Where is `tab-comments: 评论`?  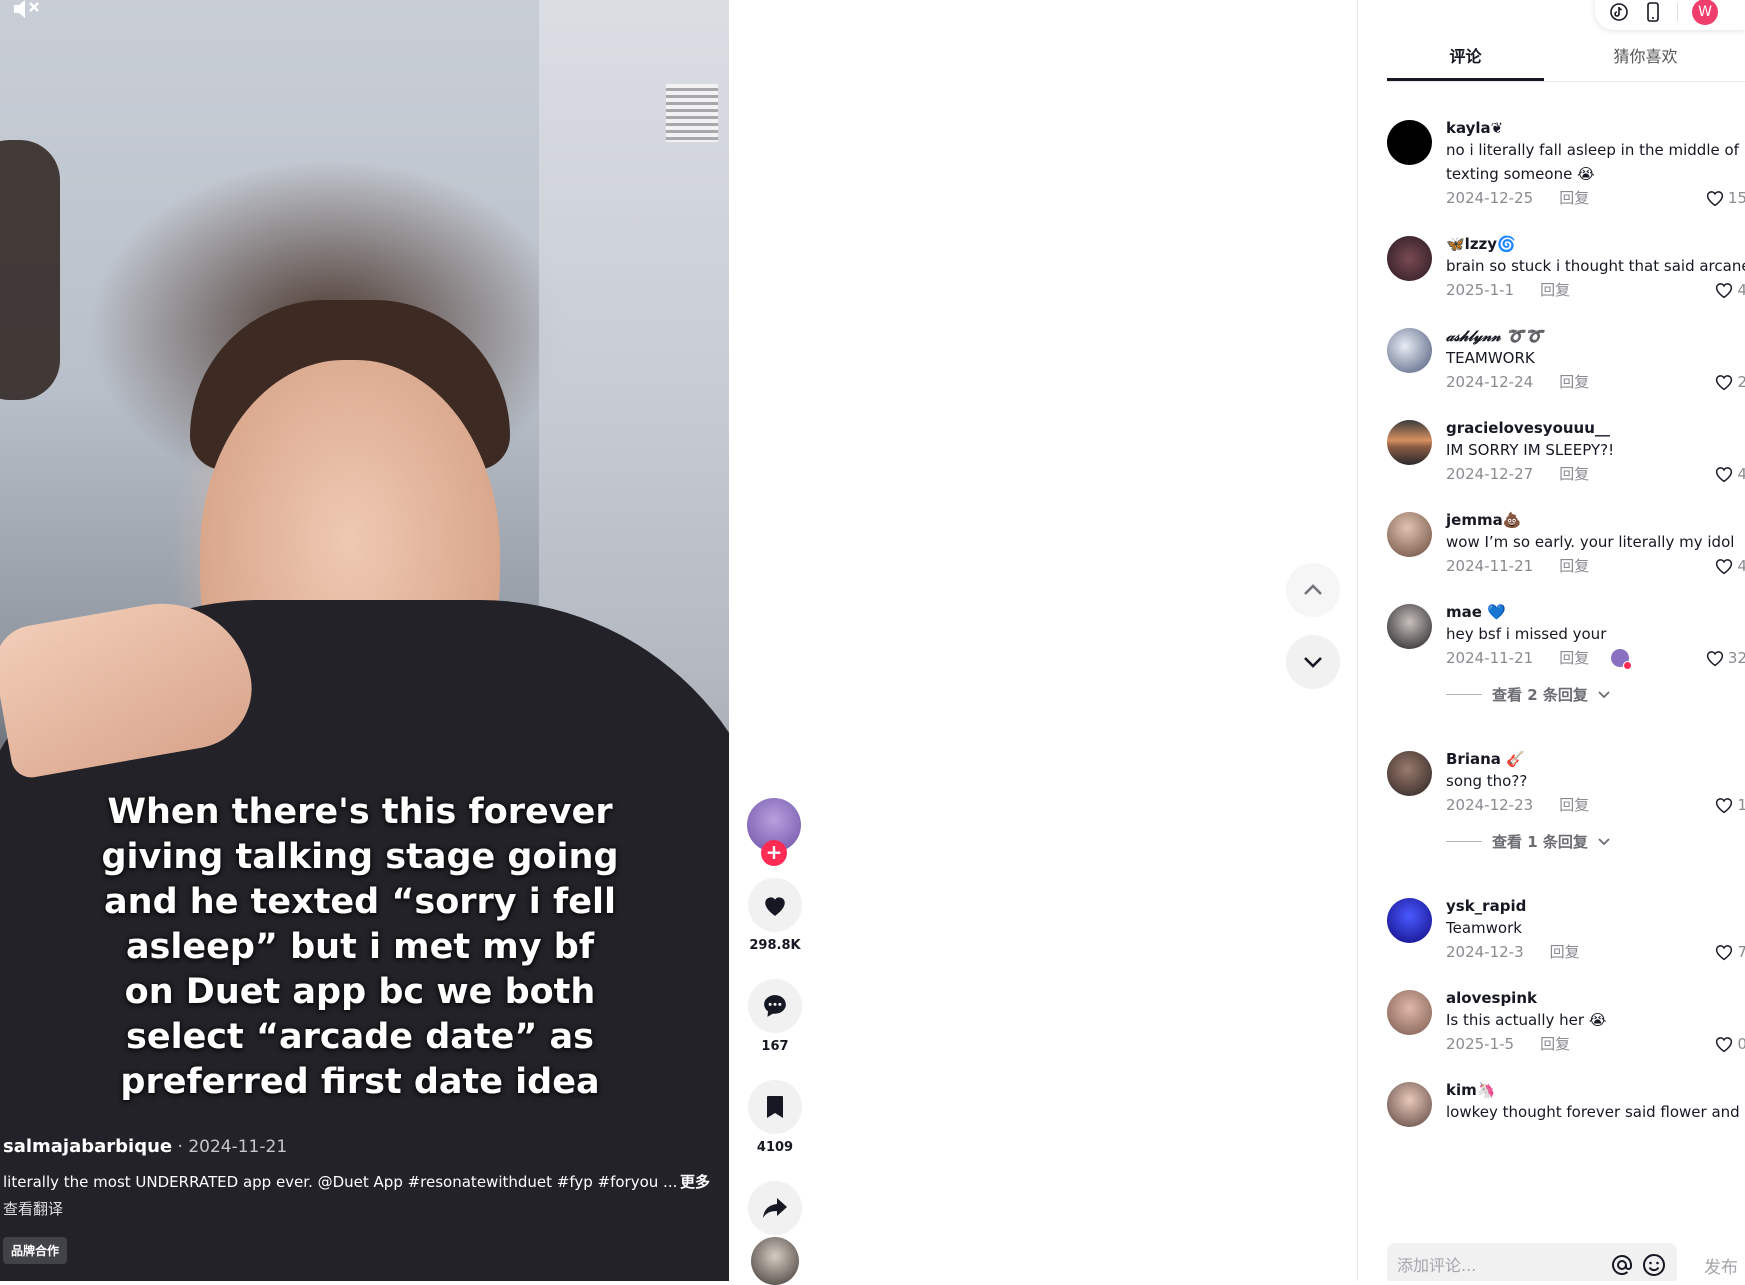 tab-comments: 评论 is located at coordinates (1466, 62).